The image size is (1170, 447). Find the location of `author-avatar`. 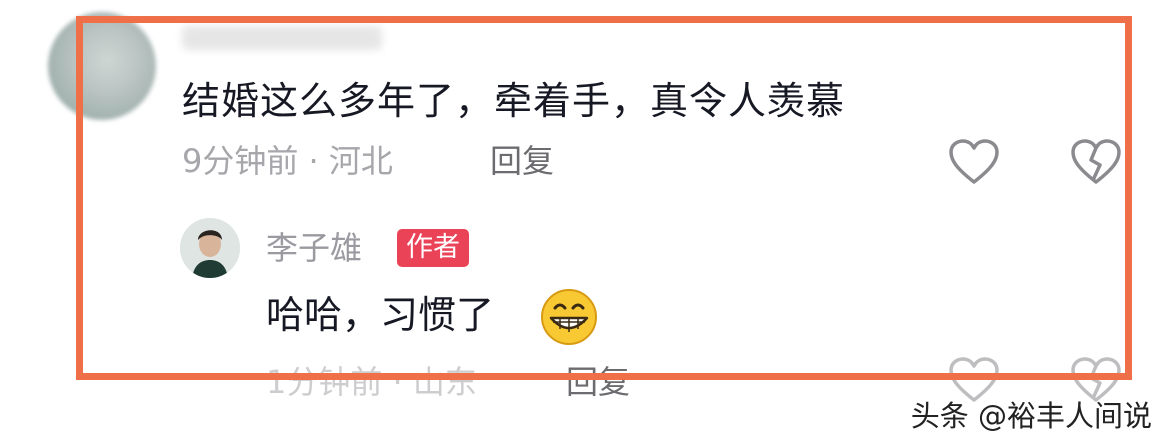

author-avatar is located at coordinates (210, 248).